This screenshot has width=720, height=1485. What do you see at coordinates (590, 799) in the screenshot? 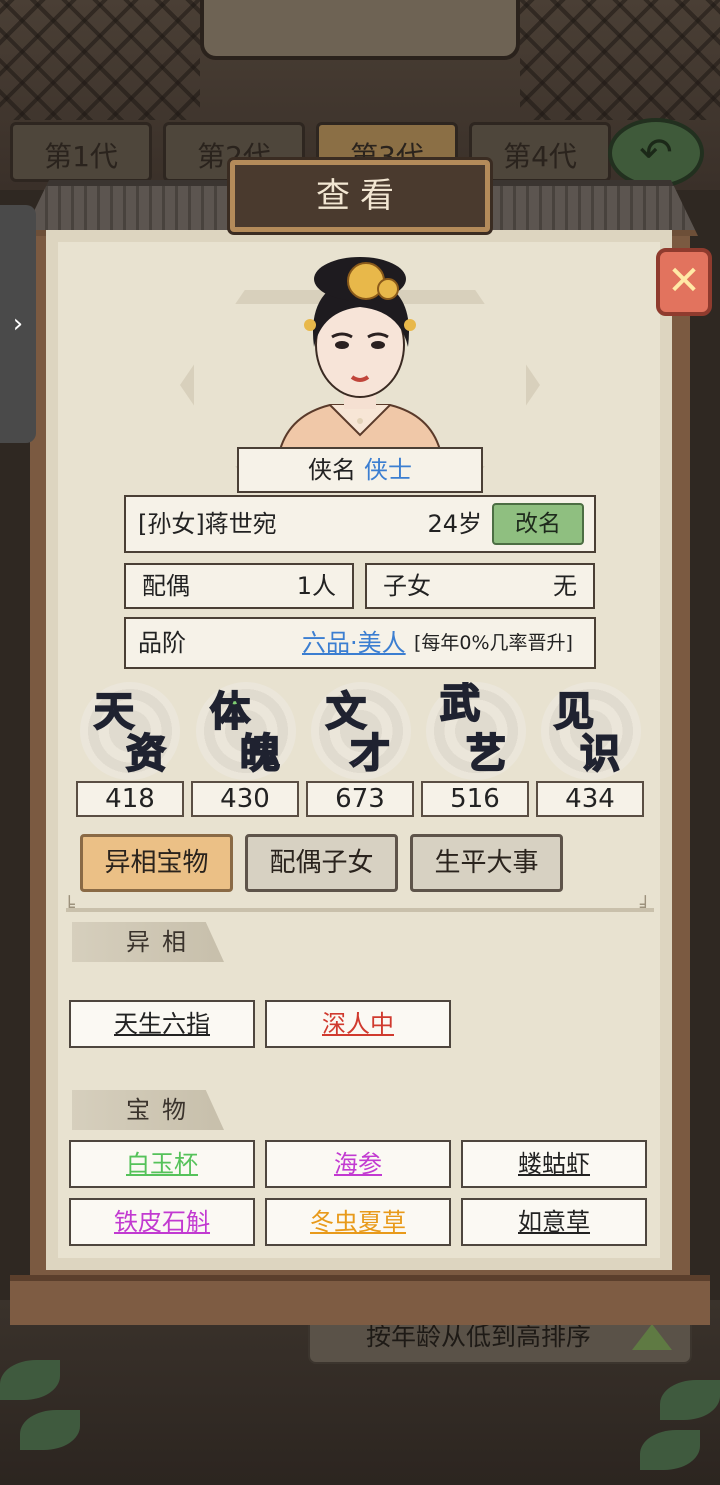
I see `attribute-insight-value: 434` at bounding box center [590, 799].